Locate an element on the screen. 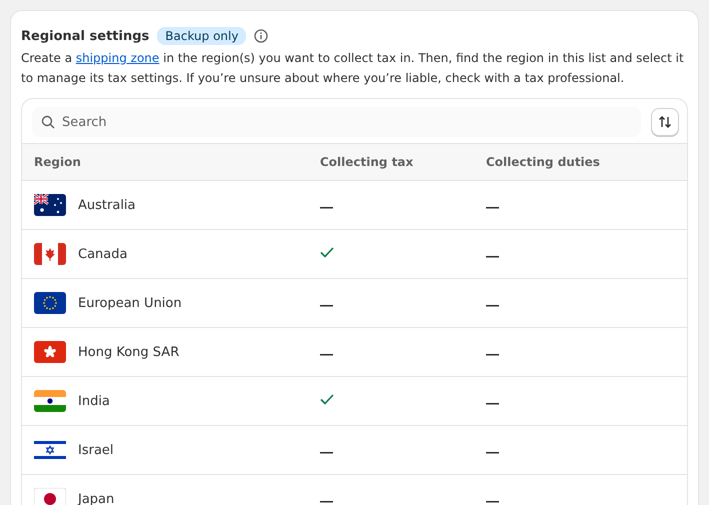 Image resolution: width=709 pixels, height=505 pixels. region-name: European Union is located at coordinates (130, 303).